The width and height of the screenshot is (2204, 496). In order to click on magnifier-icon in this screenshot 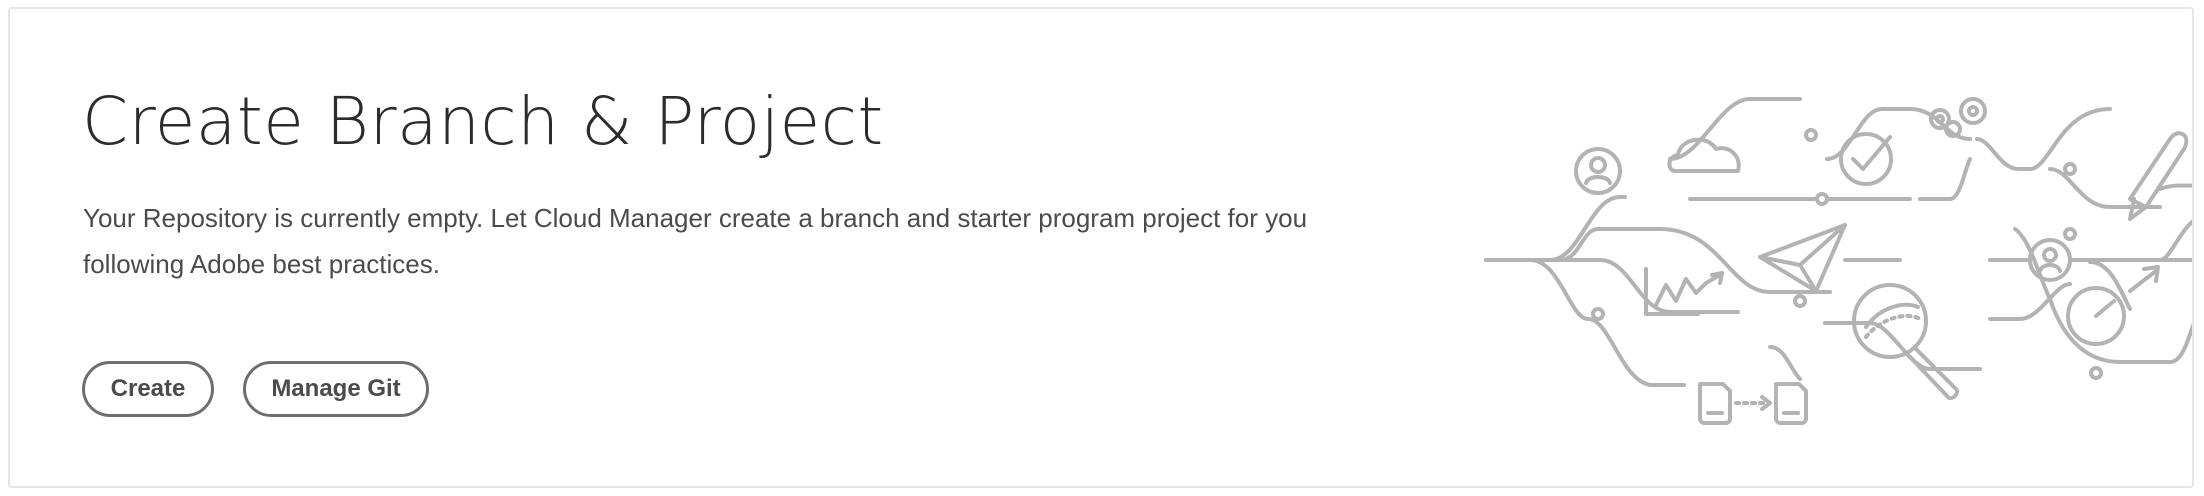, I will do `click(1905, 341)`.